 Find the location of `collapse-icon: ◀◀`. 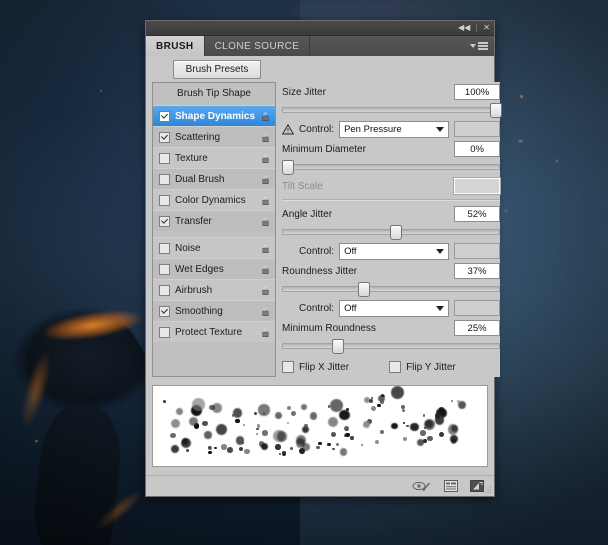

collapse-icon: ◀◀ is located at coordinates (464, 28).